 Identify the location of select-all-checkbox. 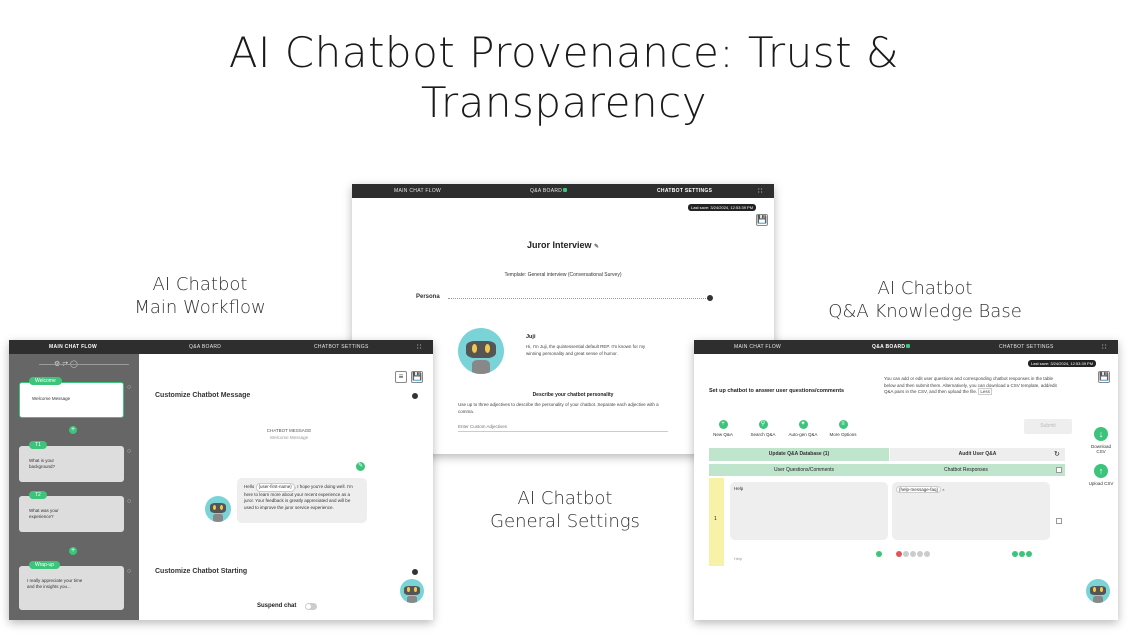
(1059, 470).